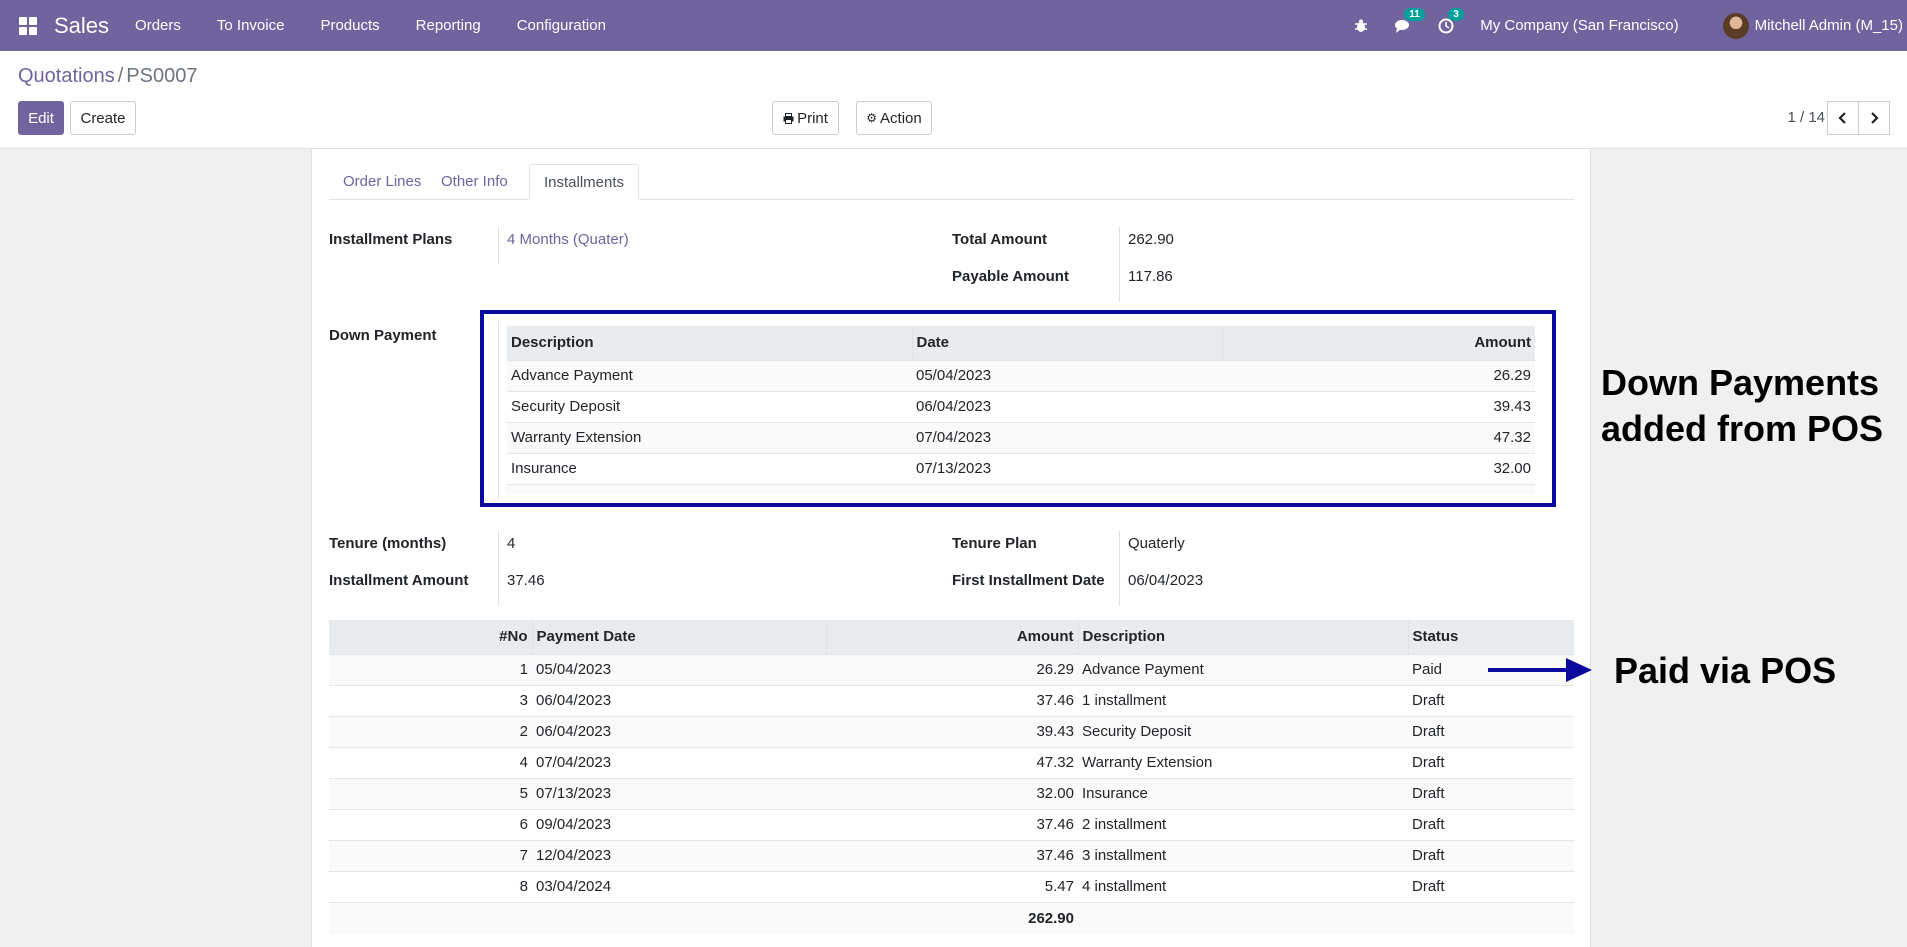 This screenshot has height=947, width=1907. Describe the element at coordinates (349, 25) in the screenshot. I see `menu-products: Products` at that location.